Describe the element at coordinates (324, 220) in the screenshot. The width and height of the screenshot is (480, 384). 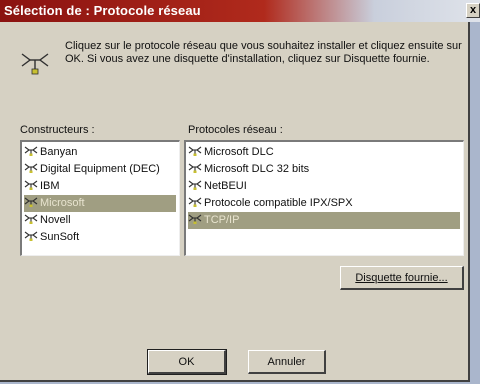
I see `protocol-item: TCP/IP` at that location.